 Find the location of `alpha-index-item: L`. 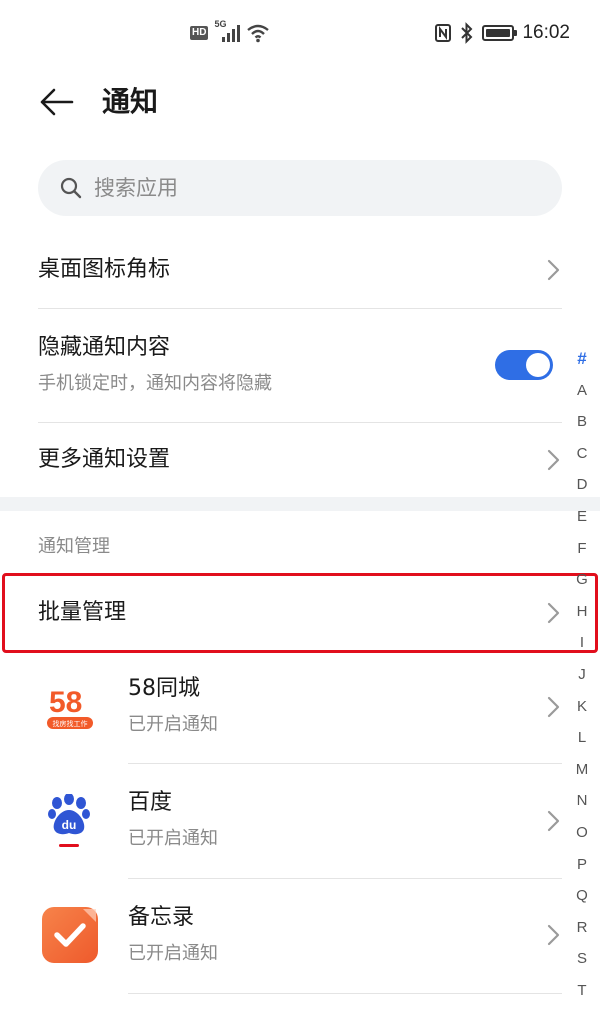

alpha-index-item: L is located at coordinates (582, 738).